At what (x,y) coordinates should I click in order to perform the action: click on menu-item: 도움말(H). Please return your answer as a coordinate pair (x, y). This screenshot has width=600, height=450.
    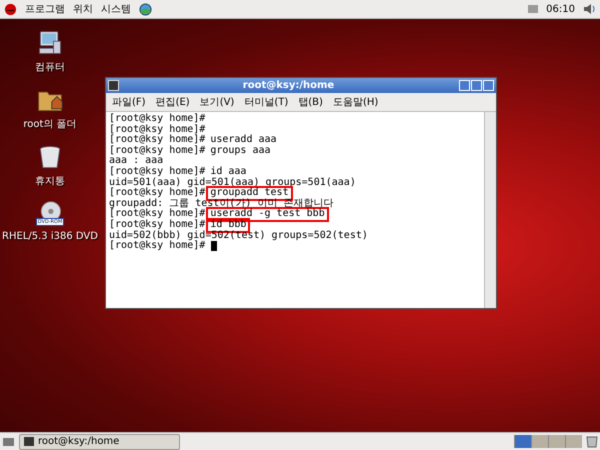
    Looking at the image, I should click on (355, 102).